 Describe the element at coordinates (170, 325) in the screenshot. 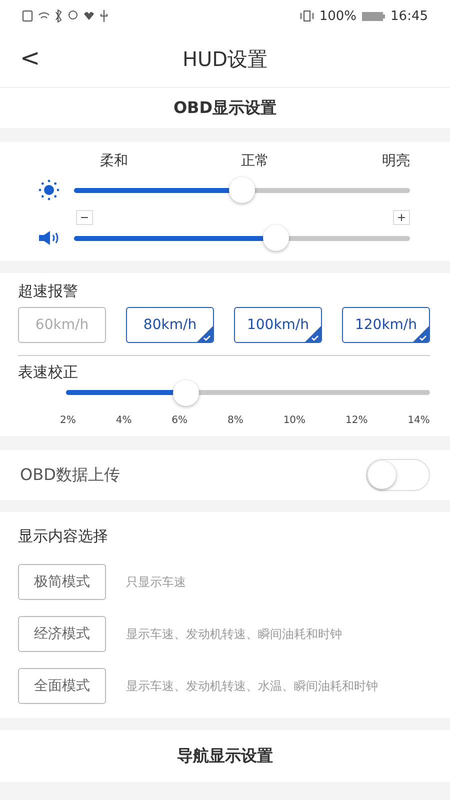

I see `speed-option: 80km/h` at that location.